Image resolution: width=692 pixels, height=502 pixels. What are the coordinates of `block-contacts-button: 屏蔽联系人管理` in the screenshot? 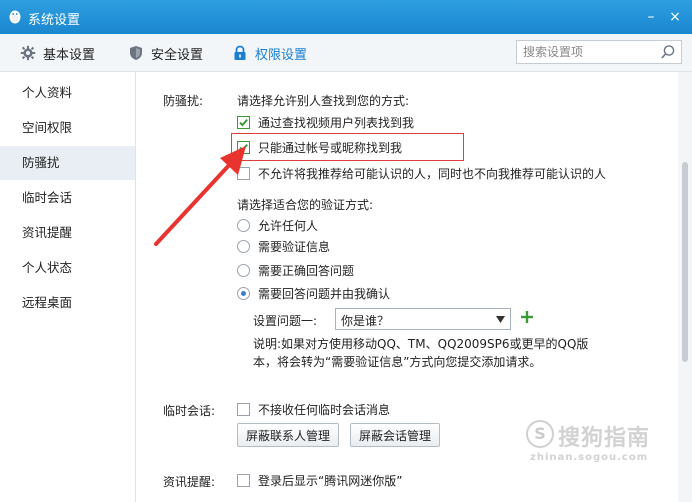 It's located at (288, 435).